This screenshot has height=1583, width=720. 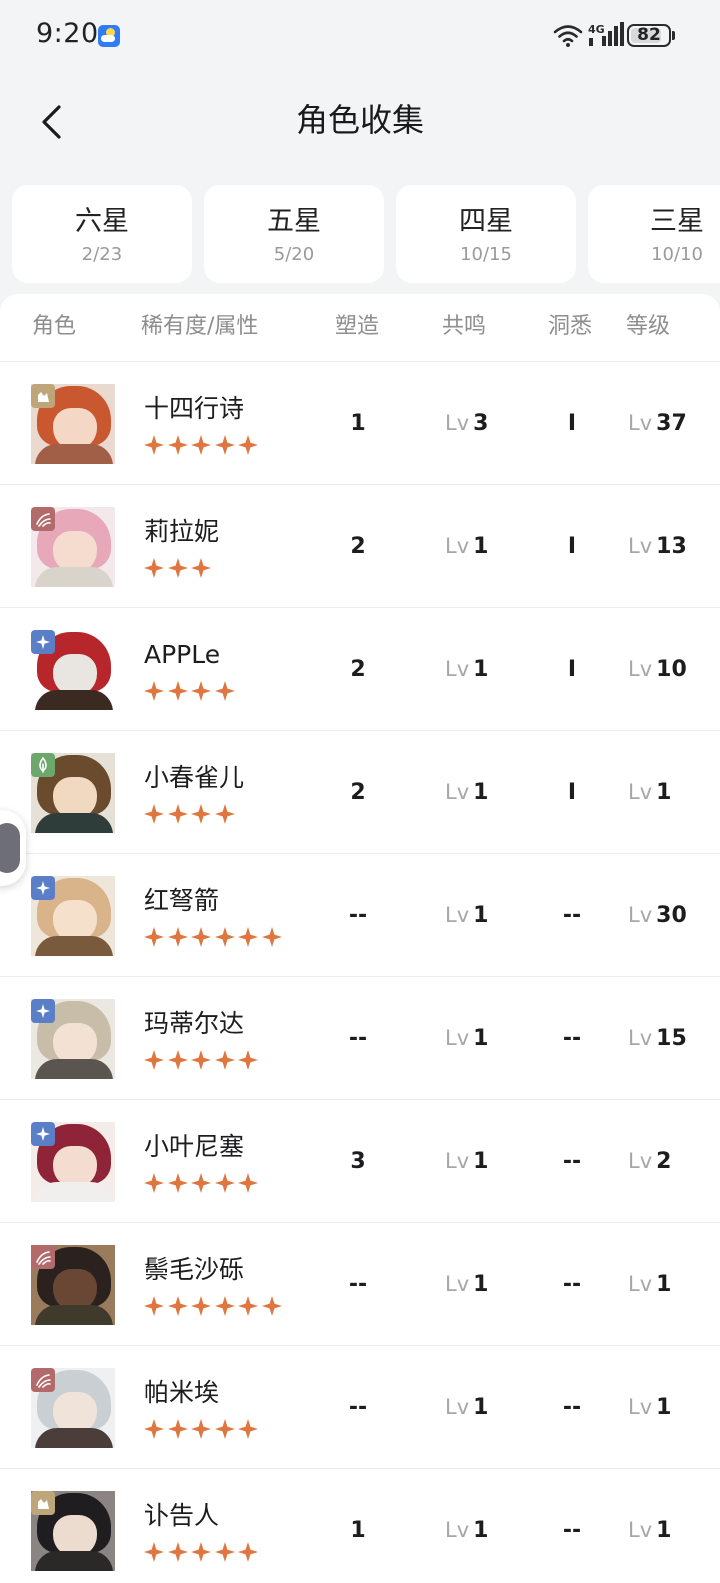 I want to click on col-head-resonance: 共鸣, so click(x=464, y=327).